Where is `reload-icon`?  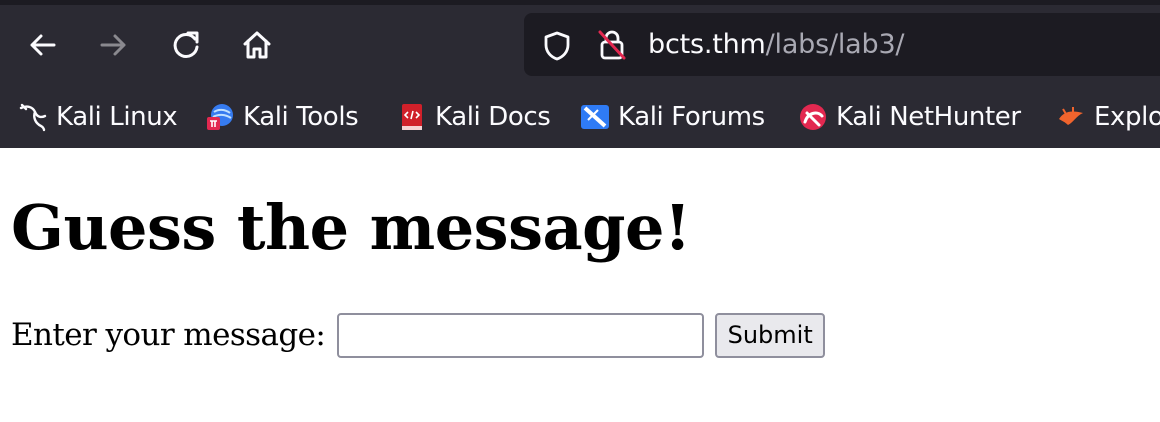 reload-icon is located at coordinates (186, 45).